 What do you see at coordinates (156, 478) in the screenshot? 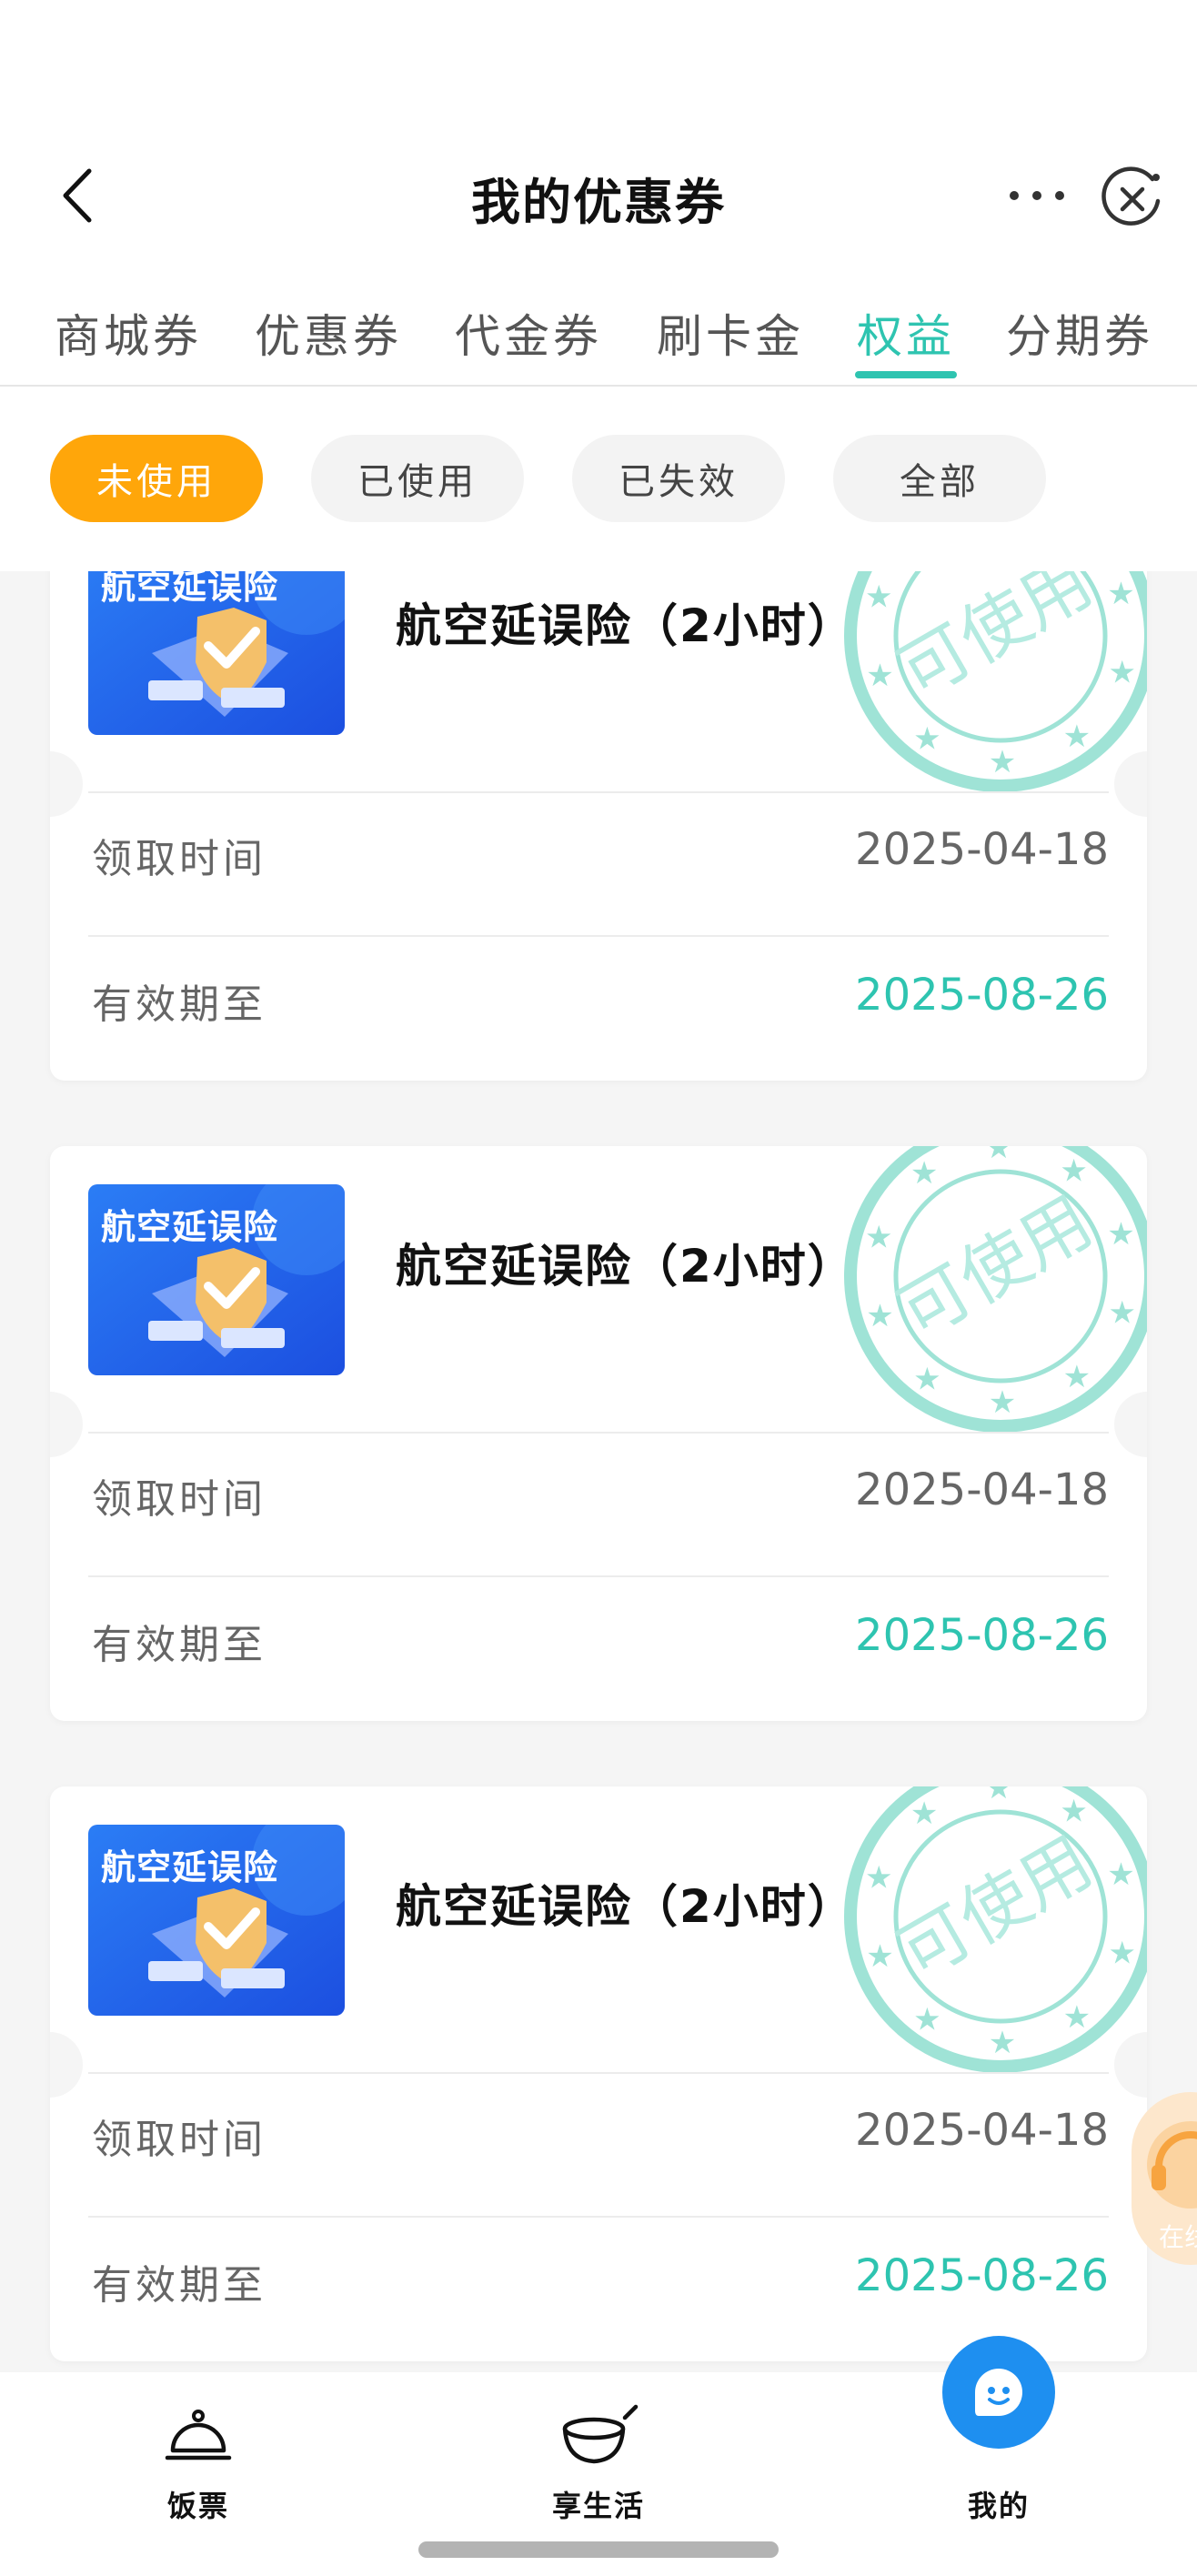
I see `filter-unused: 未使用` at bounding box center [156, 478].